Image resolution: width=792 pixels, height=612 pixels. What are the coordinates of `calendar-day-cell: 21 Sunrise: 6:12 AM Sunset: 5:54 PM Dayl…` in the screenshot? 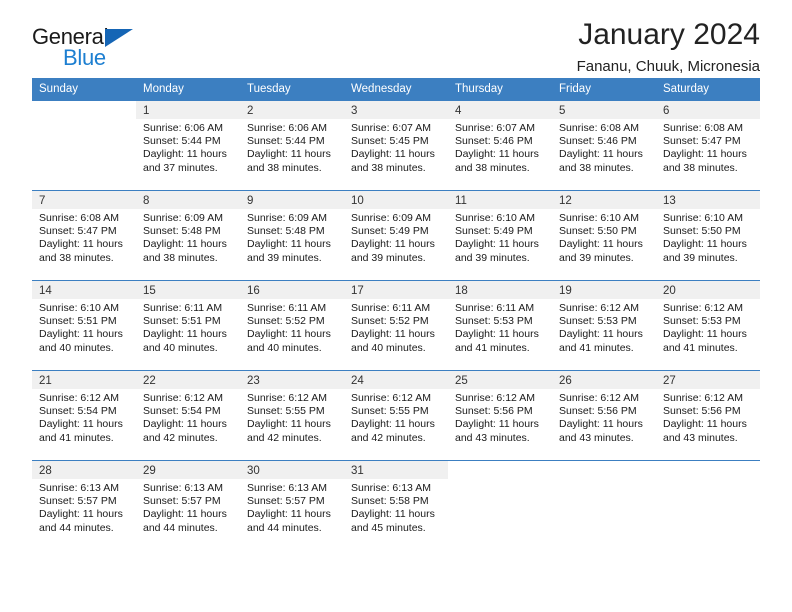 It's located at (84, 415).